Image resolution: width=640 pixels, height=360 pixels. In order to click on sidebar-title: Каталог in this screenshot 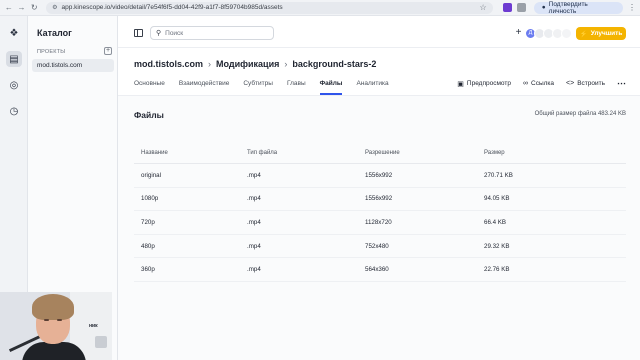, I will do `click(54, 33)`.